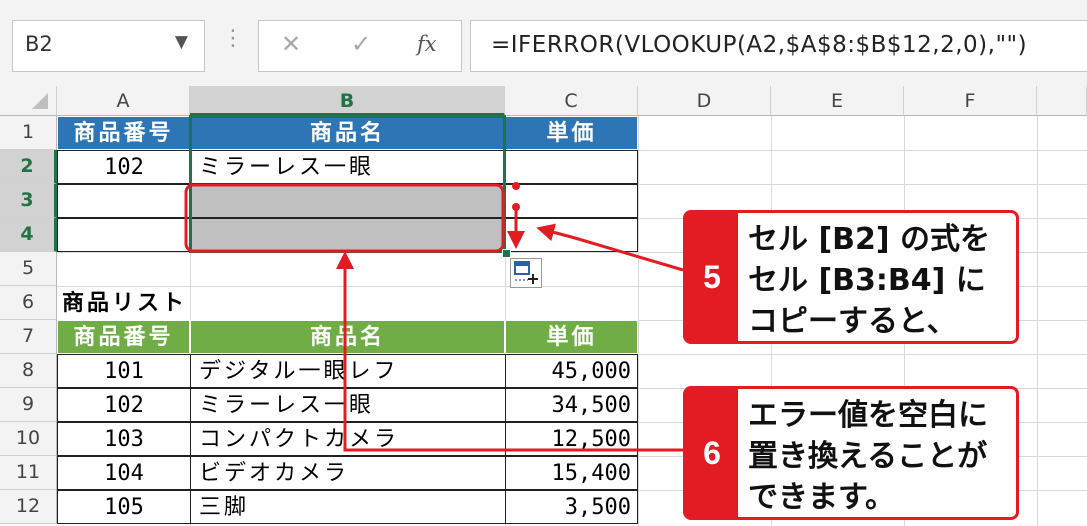  Describe the element at coordinates (40, 101) in the screenshot. I see `select-all-icon` at that location.